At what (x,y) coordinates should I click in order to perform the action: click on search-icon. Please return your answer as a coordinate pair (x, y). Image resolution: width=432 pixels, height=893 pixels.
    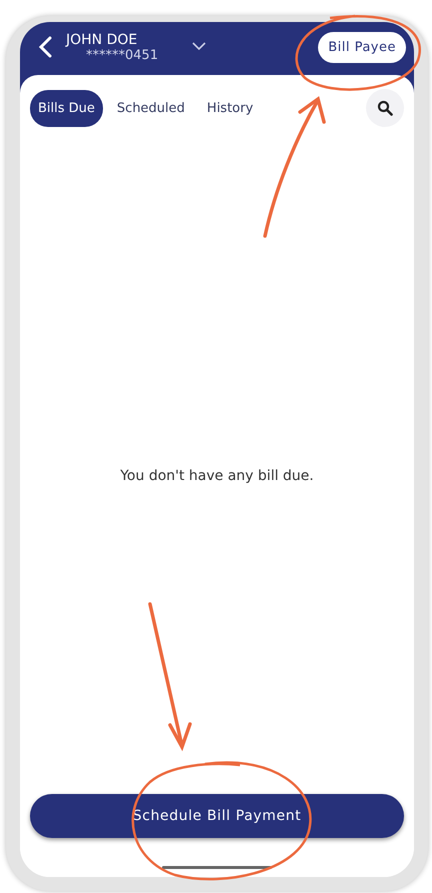
    Looking at the image, I should click on (385, 108).